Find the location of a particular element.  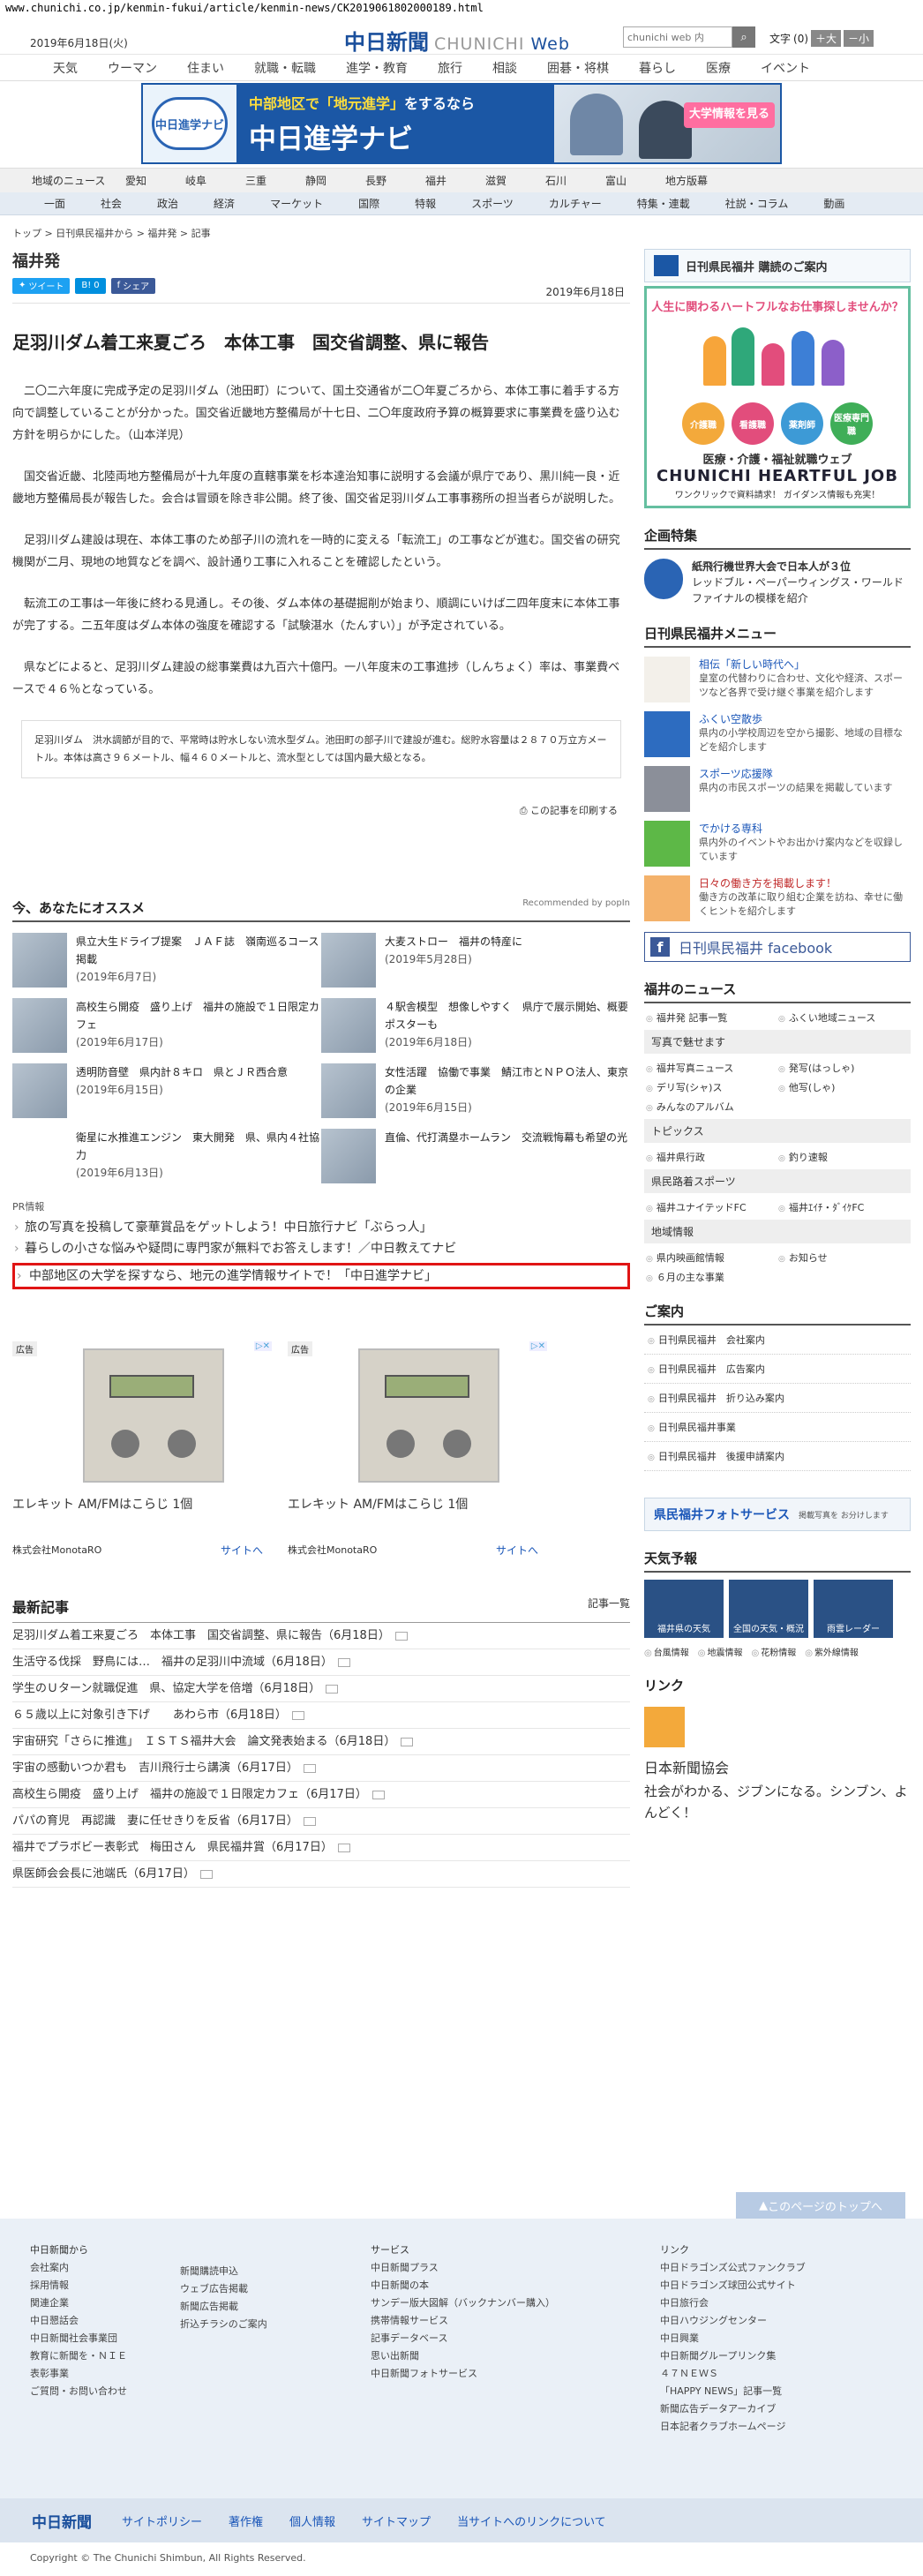

news-link: 福井発 記事一覧 is located at coordinates (712, 1017).